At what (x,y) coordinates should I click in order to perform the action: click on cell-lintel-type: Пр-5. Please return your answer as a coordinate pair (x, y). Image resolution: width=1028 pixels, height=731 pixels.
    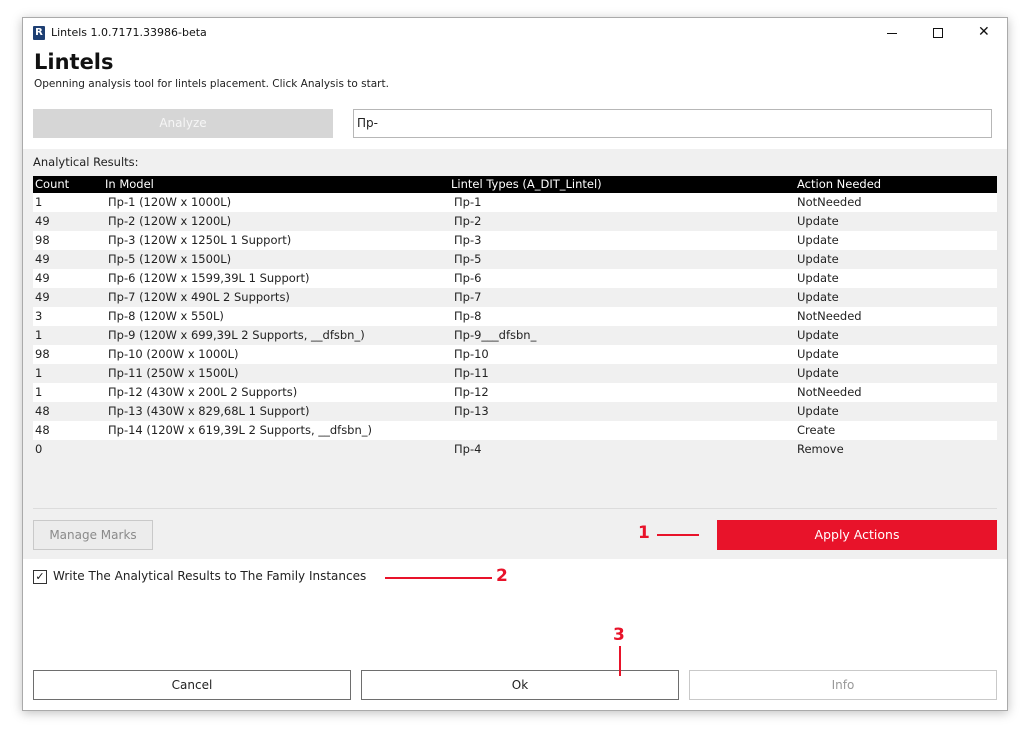
    Looking at the image, I should click on (468, 259).